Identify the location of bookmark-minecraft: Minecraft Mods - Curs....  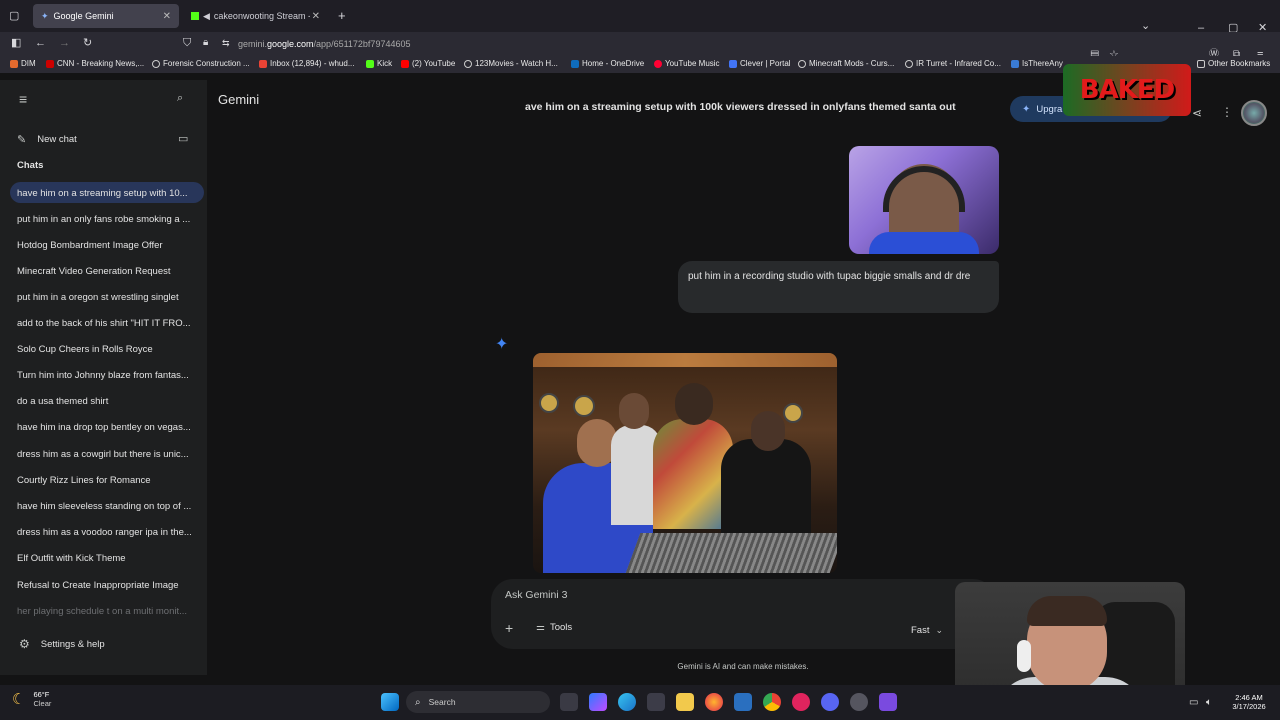
(846, 63).